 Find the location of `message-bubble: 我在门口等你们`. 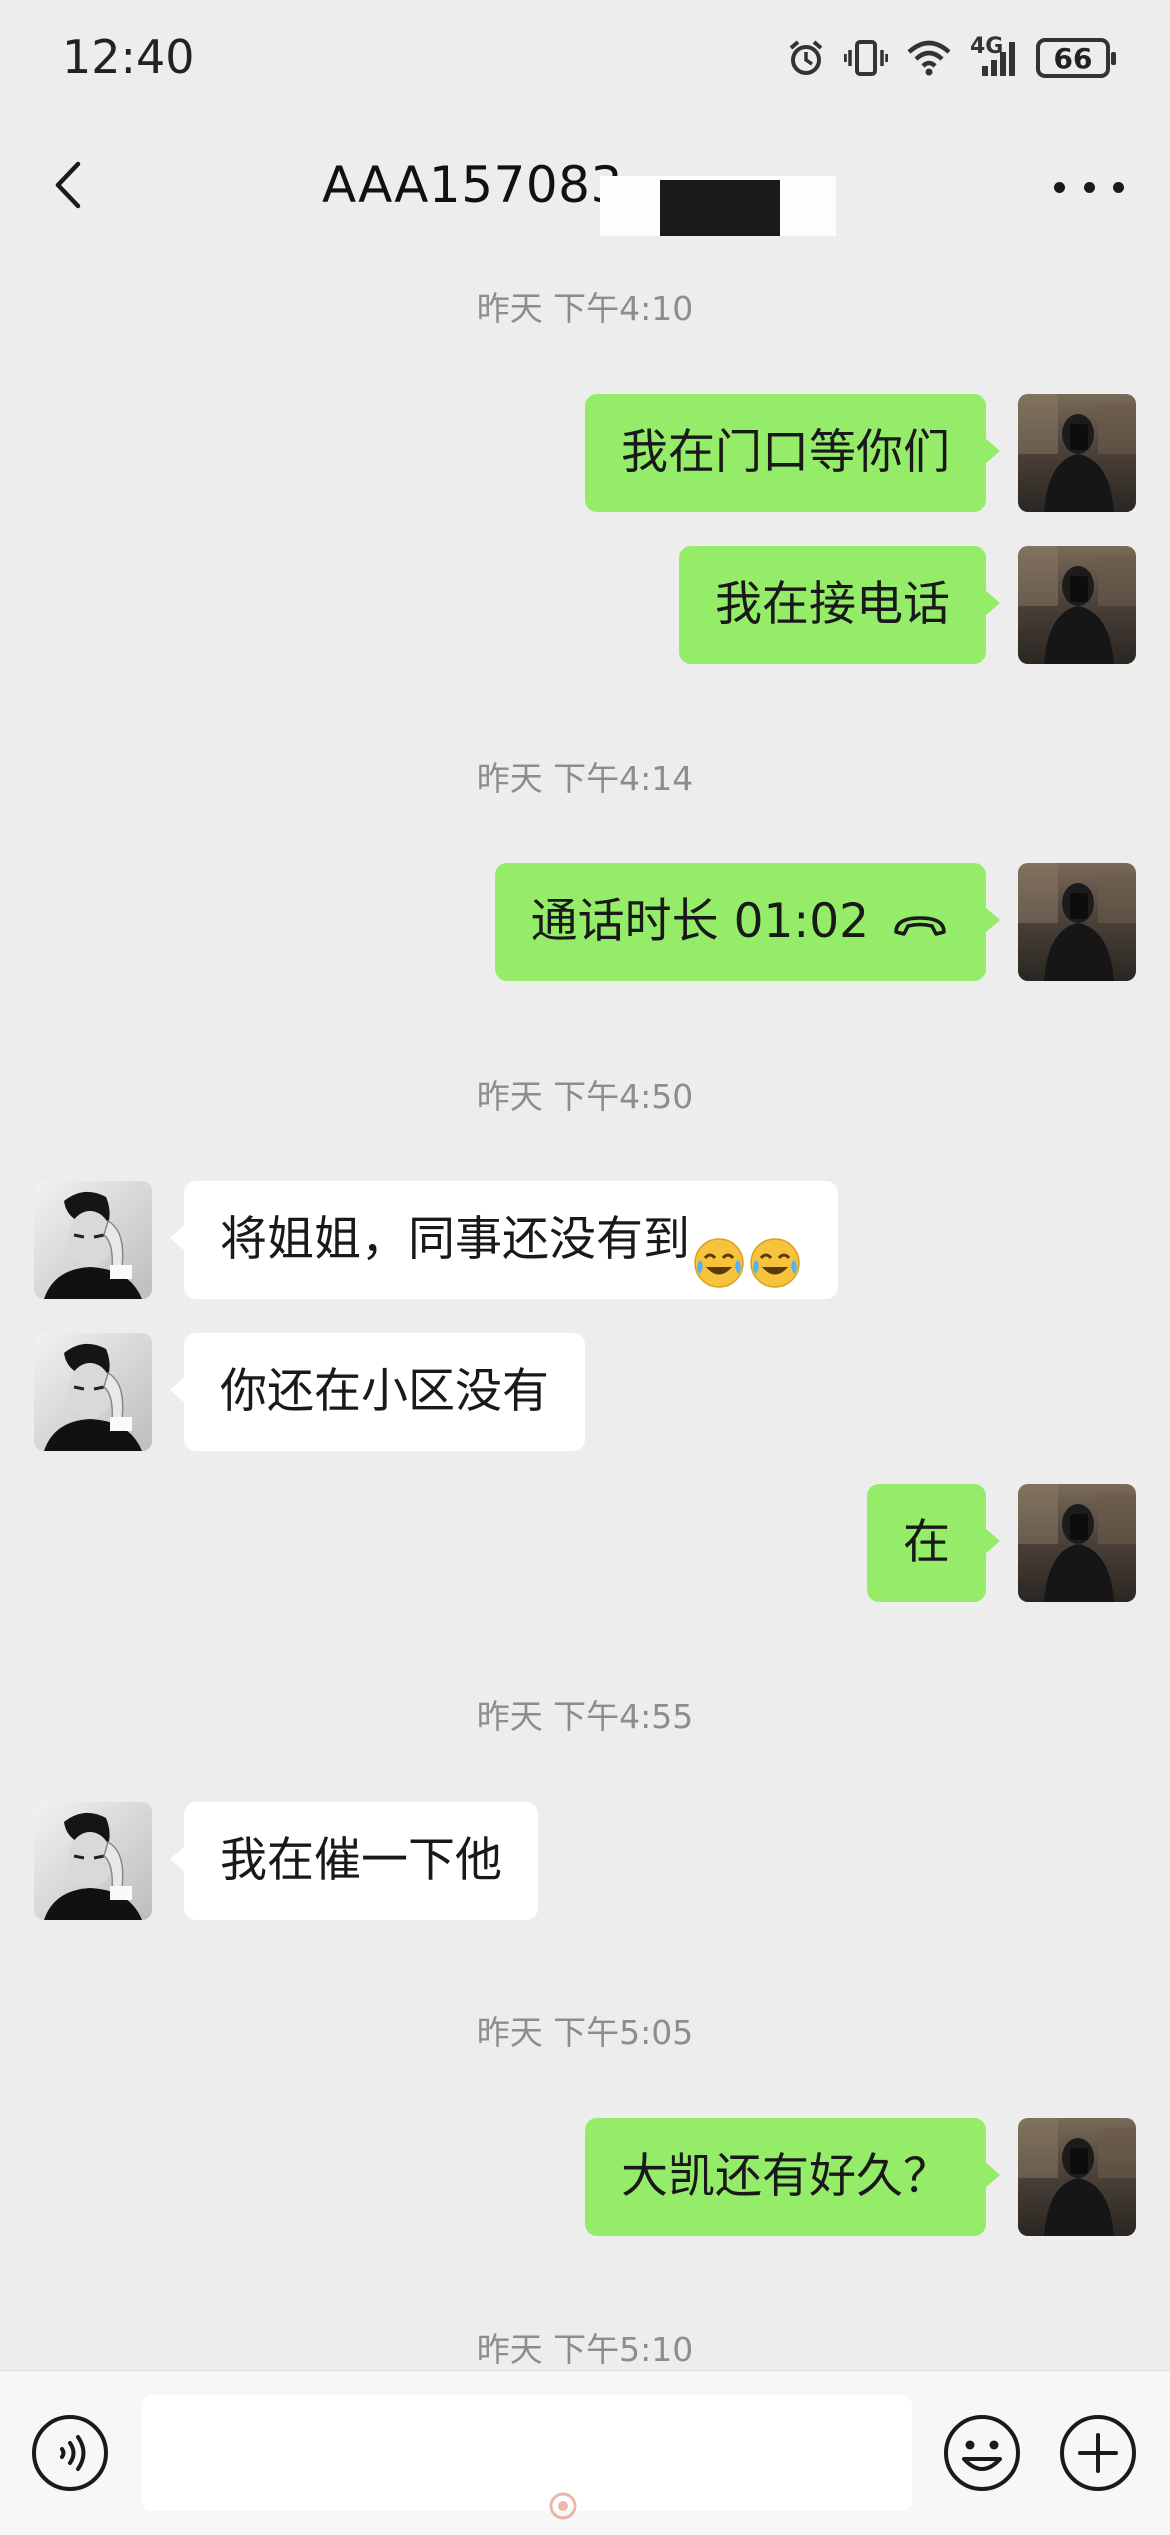

message-bubble: 我在门口等你们 is located at coordinates (792, 453).